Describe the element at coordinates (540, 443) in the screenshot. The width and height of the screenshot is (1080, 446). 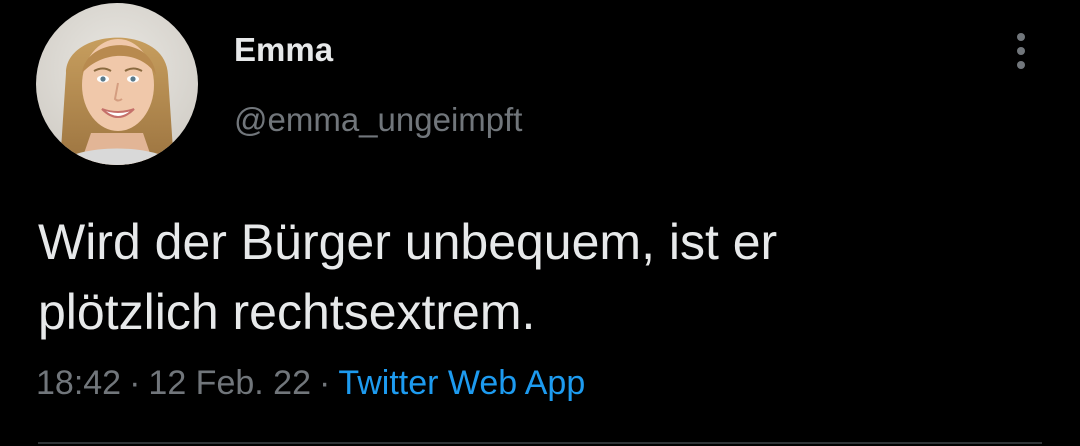
I see `divider` at that location.